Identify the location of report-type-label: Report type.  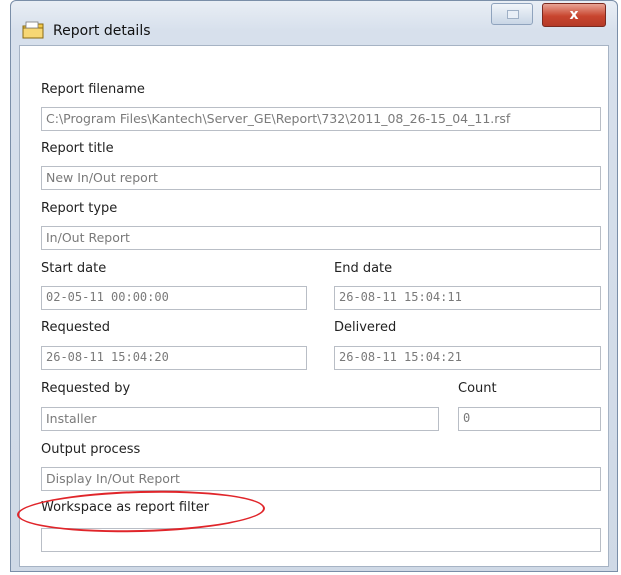
(79, 208).